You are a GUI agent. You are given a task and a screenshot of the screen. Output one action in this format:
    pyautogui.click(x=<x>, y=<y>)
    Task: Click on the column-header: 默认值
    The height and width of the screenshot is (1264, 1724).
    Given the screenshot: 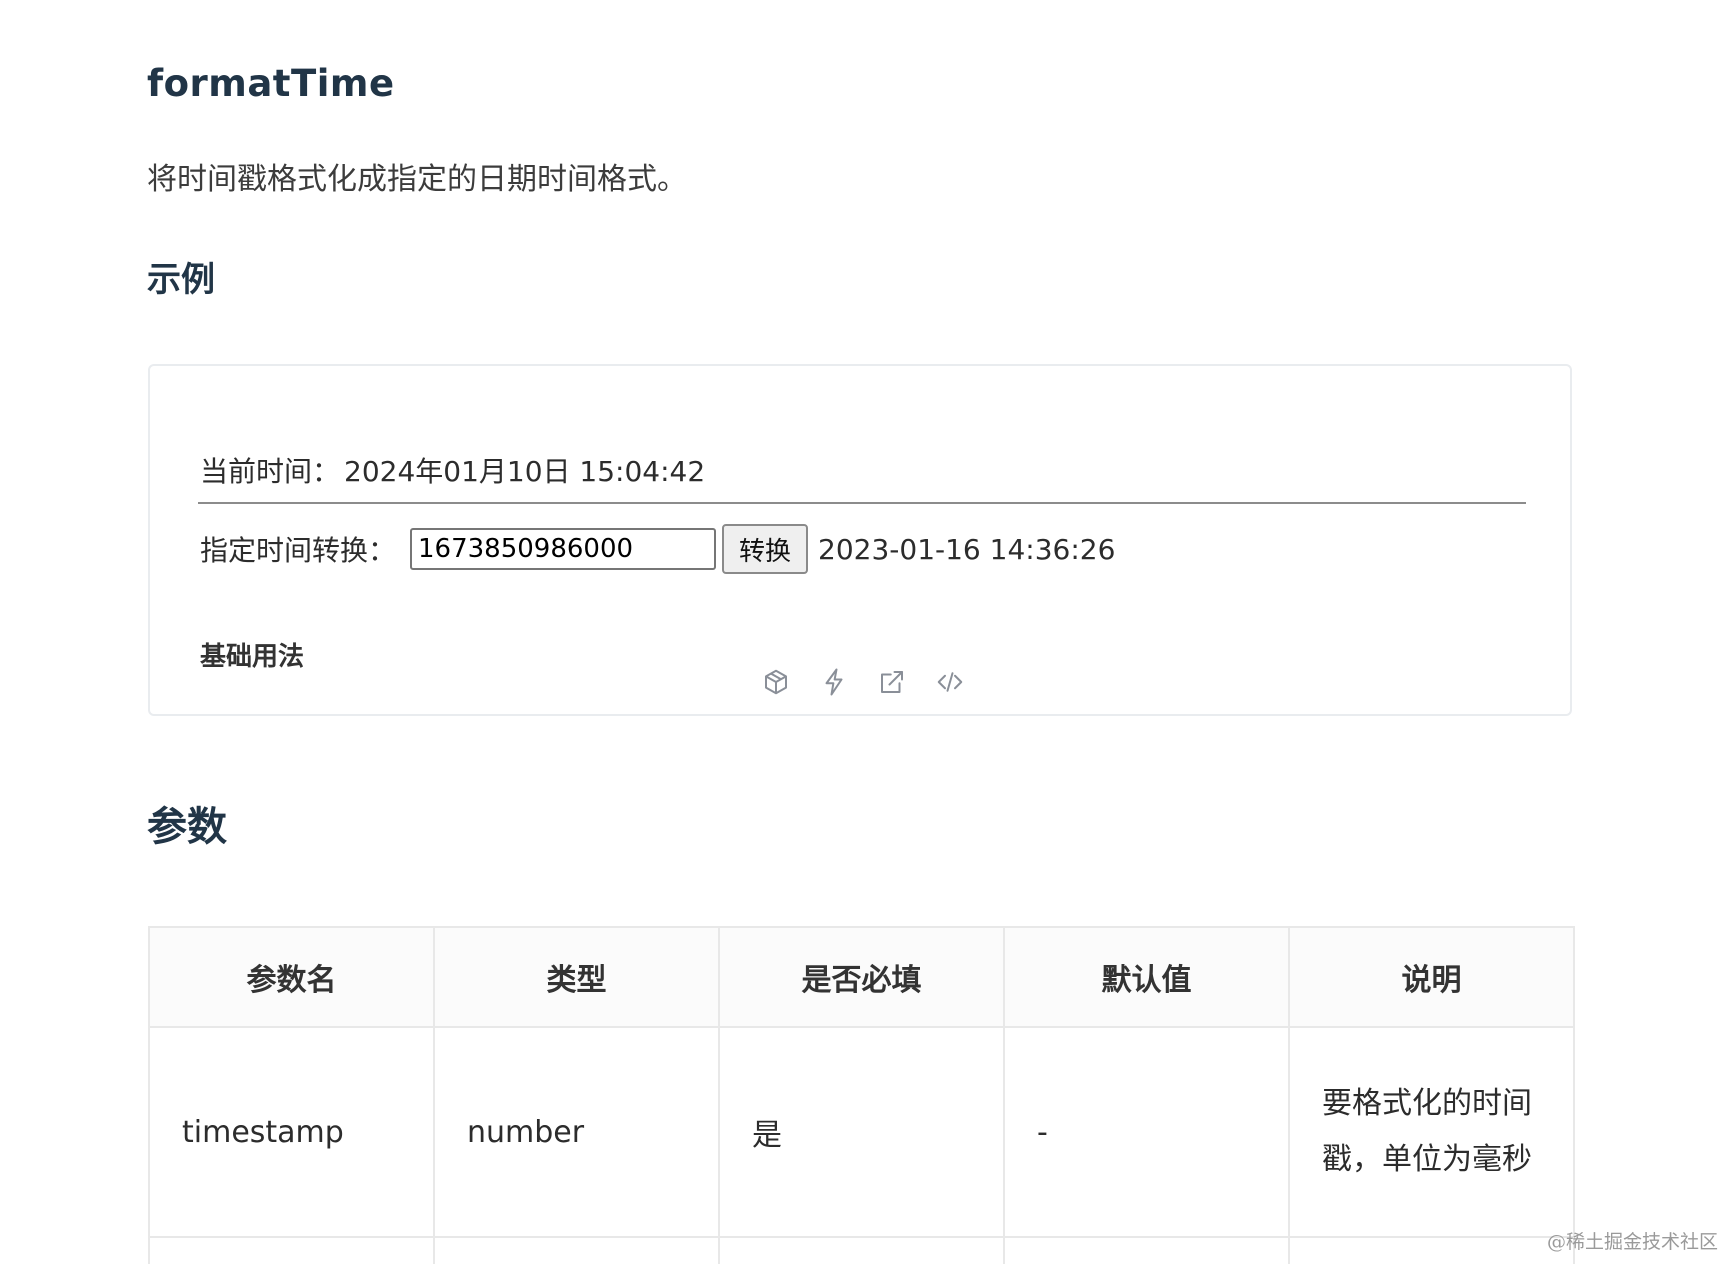 What is the action you would take?
    pyautogui.click(x=1146, y=977)
    